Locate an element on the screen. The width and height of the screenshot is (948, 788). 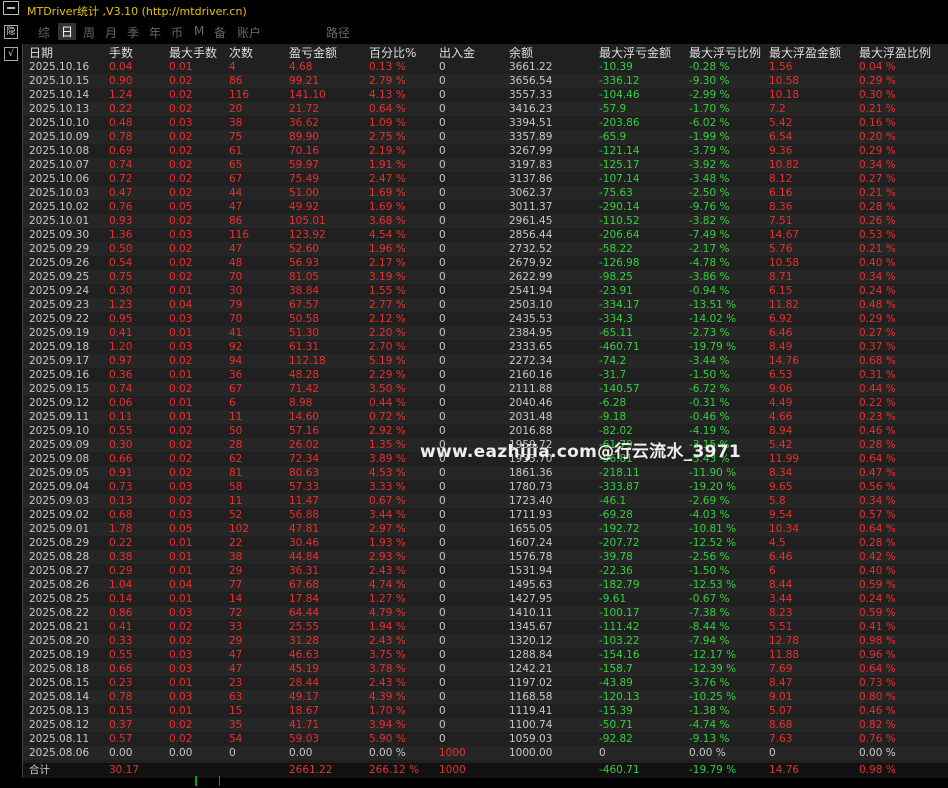
column-header: 最大浮亏金额 is located at coordinates (635, 52).